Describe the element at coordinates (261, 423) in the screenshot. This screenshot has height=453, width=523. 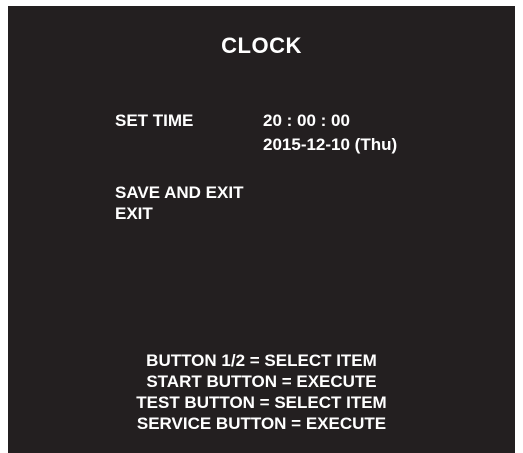
I see `help-line-service-execute: SERVICE BUTTON = EXECUTE` at that location.